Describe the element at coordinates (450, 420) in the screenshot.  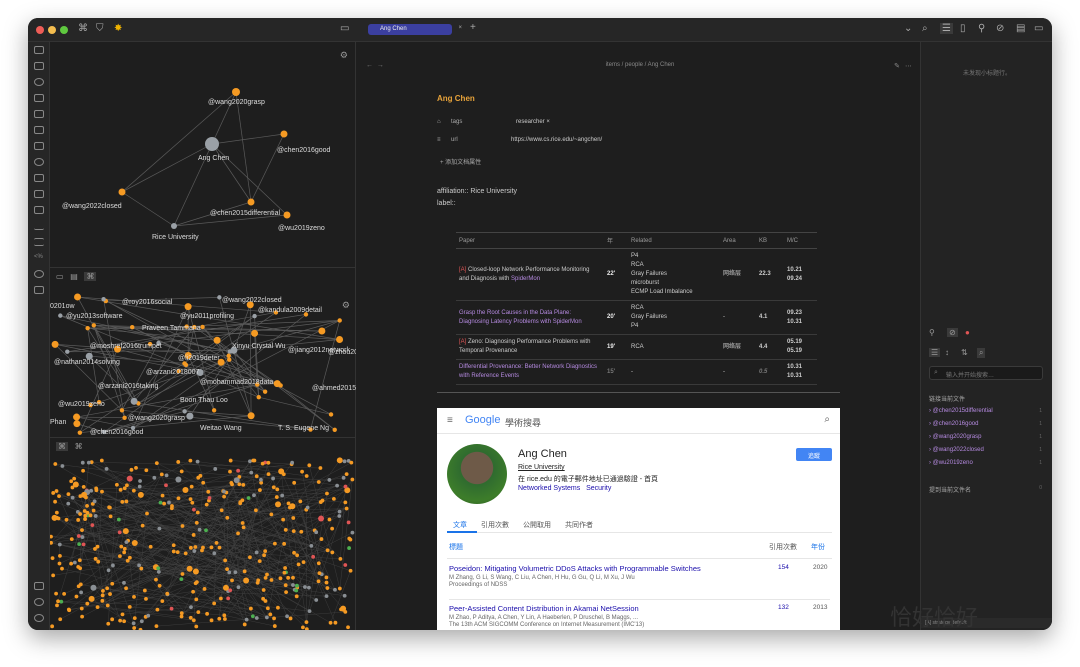
I see `menu-icon: ≡` at that location.